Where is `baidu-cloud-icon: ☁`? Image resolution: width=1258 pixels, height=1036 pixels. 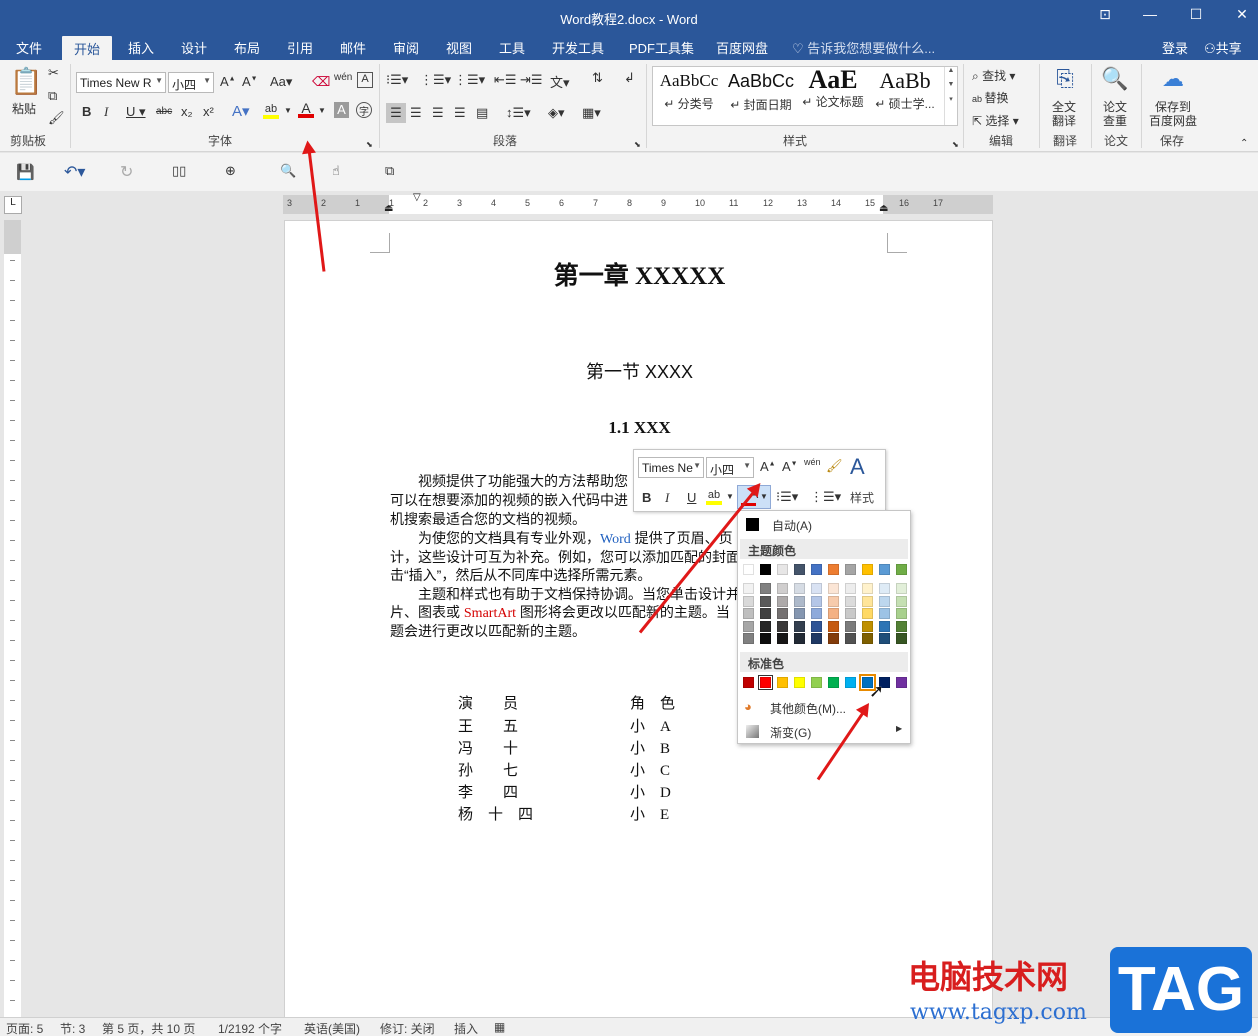
baidu-cloud-icon: ☁ is located at coordinates (1173, 79).